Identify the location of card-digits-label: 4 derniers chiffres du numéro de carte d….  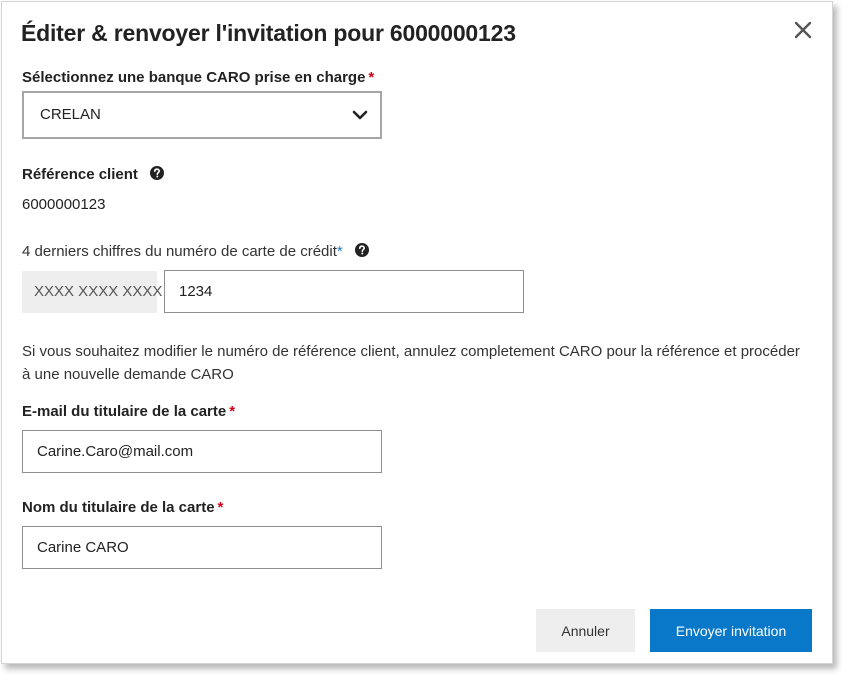
(195, 251).